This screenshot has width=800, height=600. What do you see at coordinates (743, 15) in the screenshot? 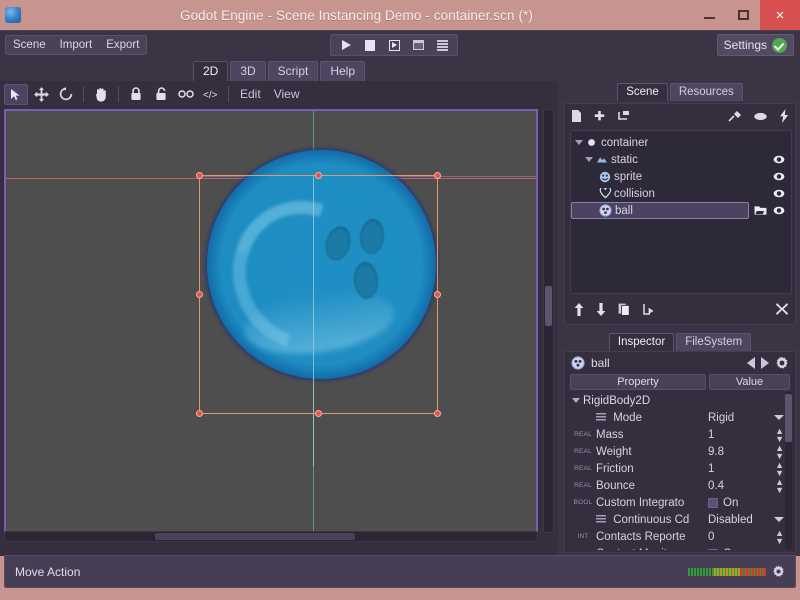
I see `maximize-button` at bounding box center [743, 15].